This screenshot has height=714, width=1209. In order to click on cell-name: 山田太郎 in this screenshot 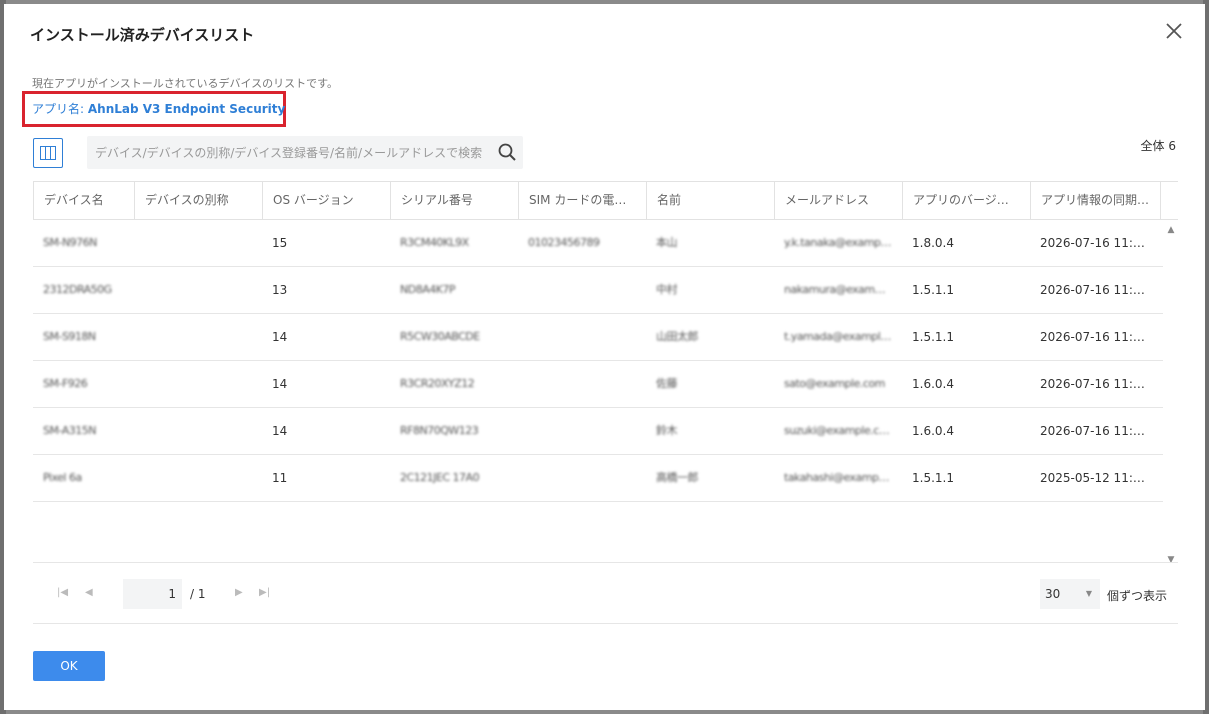, I will do `click(677, 336)`.